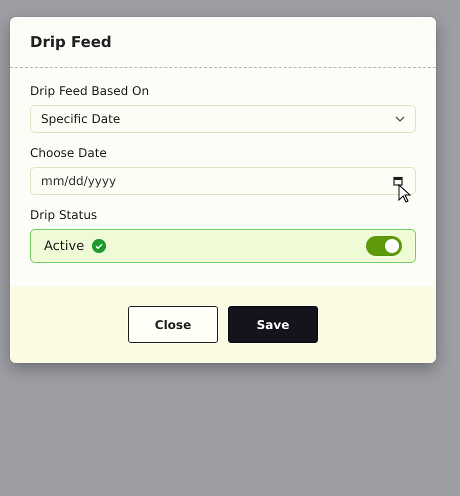 The height and width of the screenshot is (496, 460). What do you see at coordinates (99, 246) in the screenshot?
I see `check-circle-icon` at bounding box center [99, 246].